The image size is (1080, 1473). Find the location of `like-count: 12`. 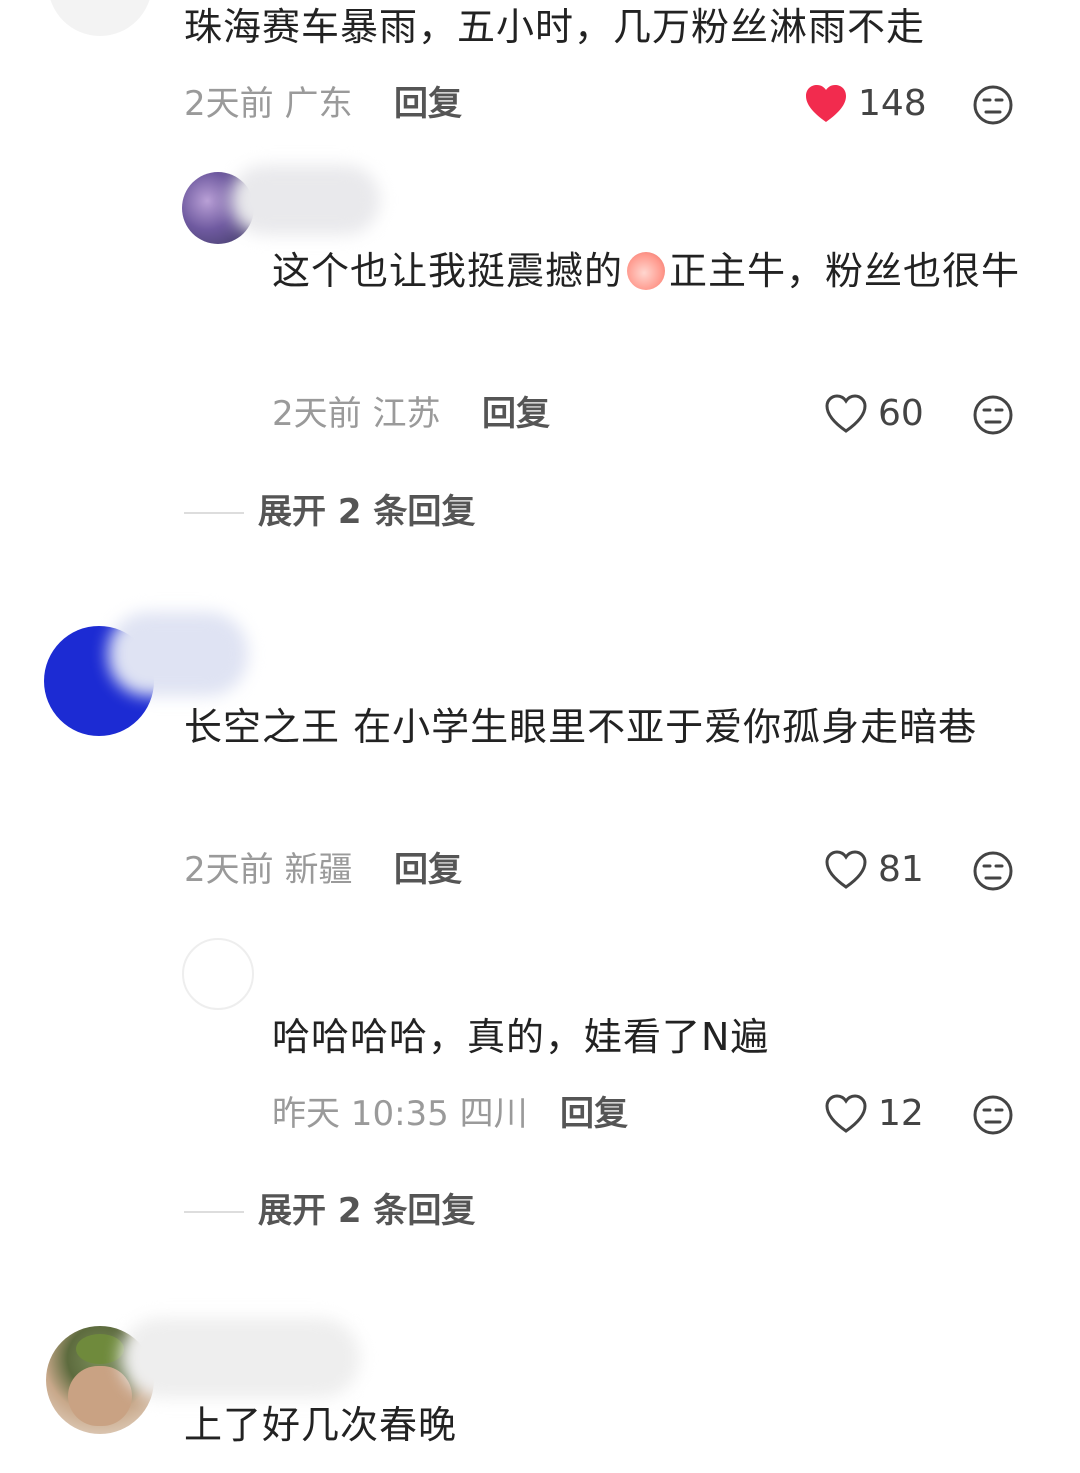

like-count: 12 is located at coordinates (901, 1113).